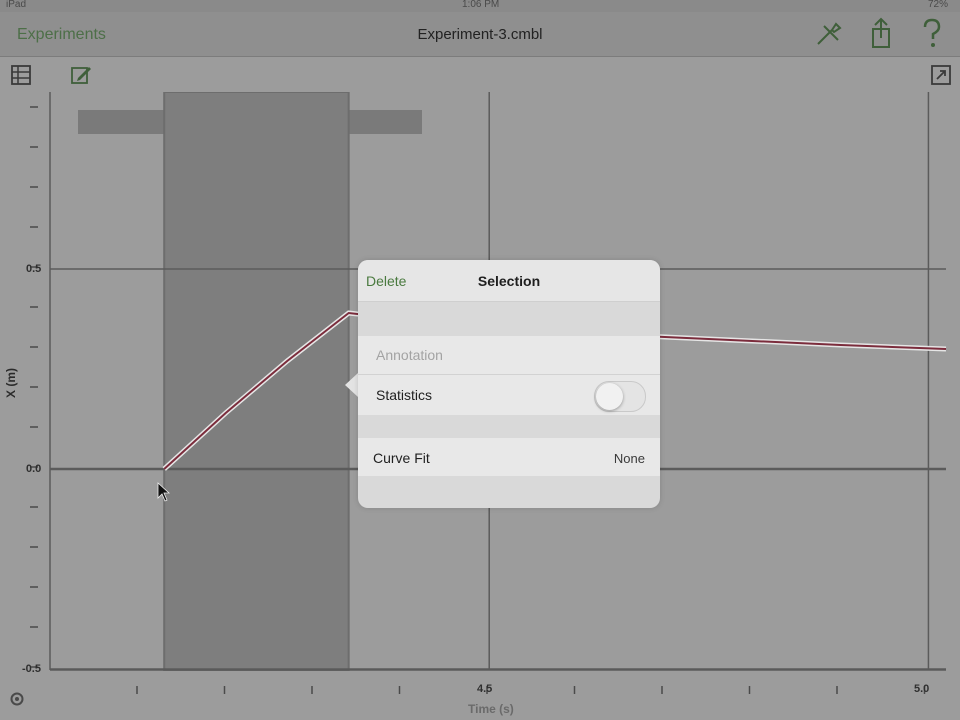 The width and height of the screenshot is (960, 720). I want to click on annotation-field: Annotation, so click(409, 355).